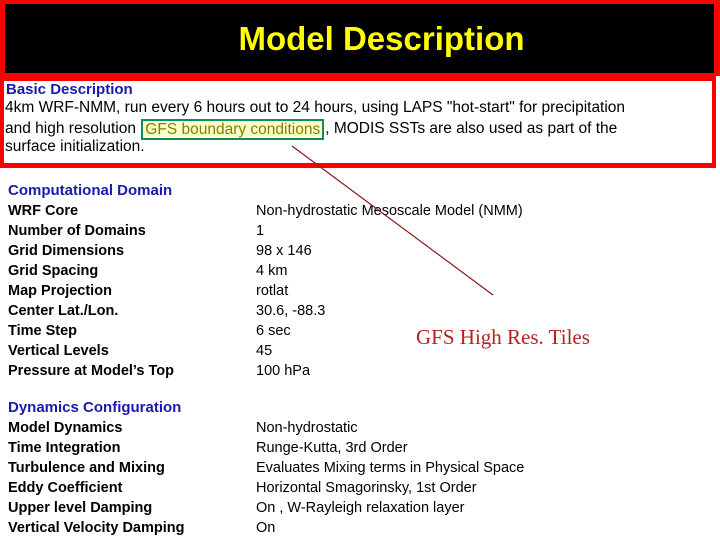  I want to click on spec-label: Time Integration, so click(64, 448).